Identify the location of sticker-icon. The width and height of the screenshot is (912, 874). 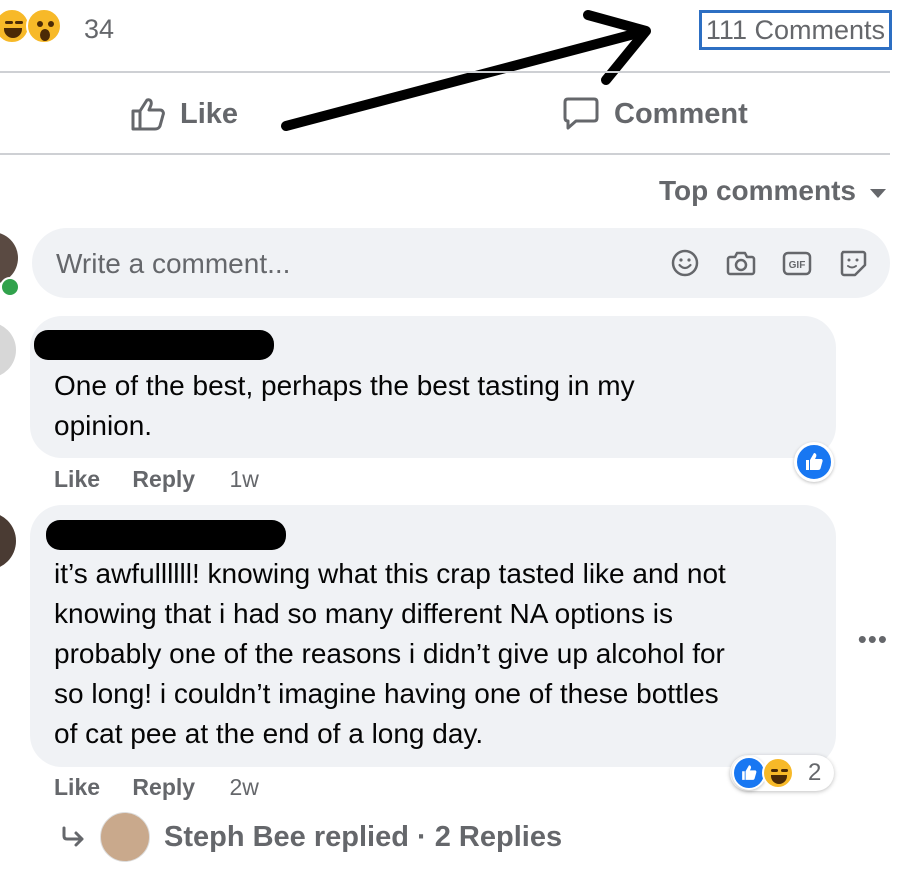
(853, 263).